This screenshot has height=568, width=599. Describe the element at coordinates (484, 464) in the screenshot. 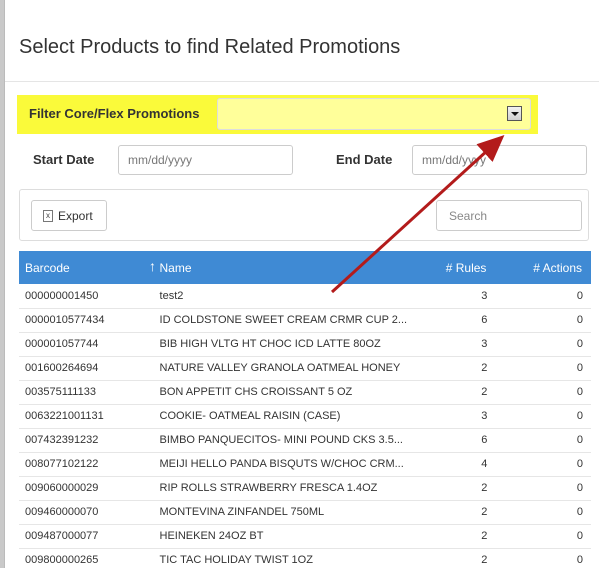

I see `cell-rules: 4` at that location.